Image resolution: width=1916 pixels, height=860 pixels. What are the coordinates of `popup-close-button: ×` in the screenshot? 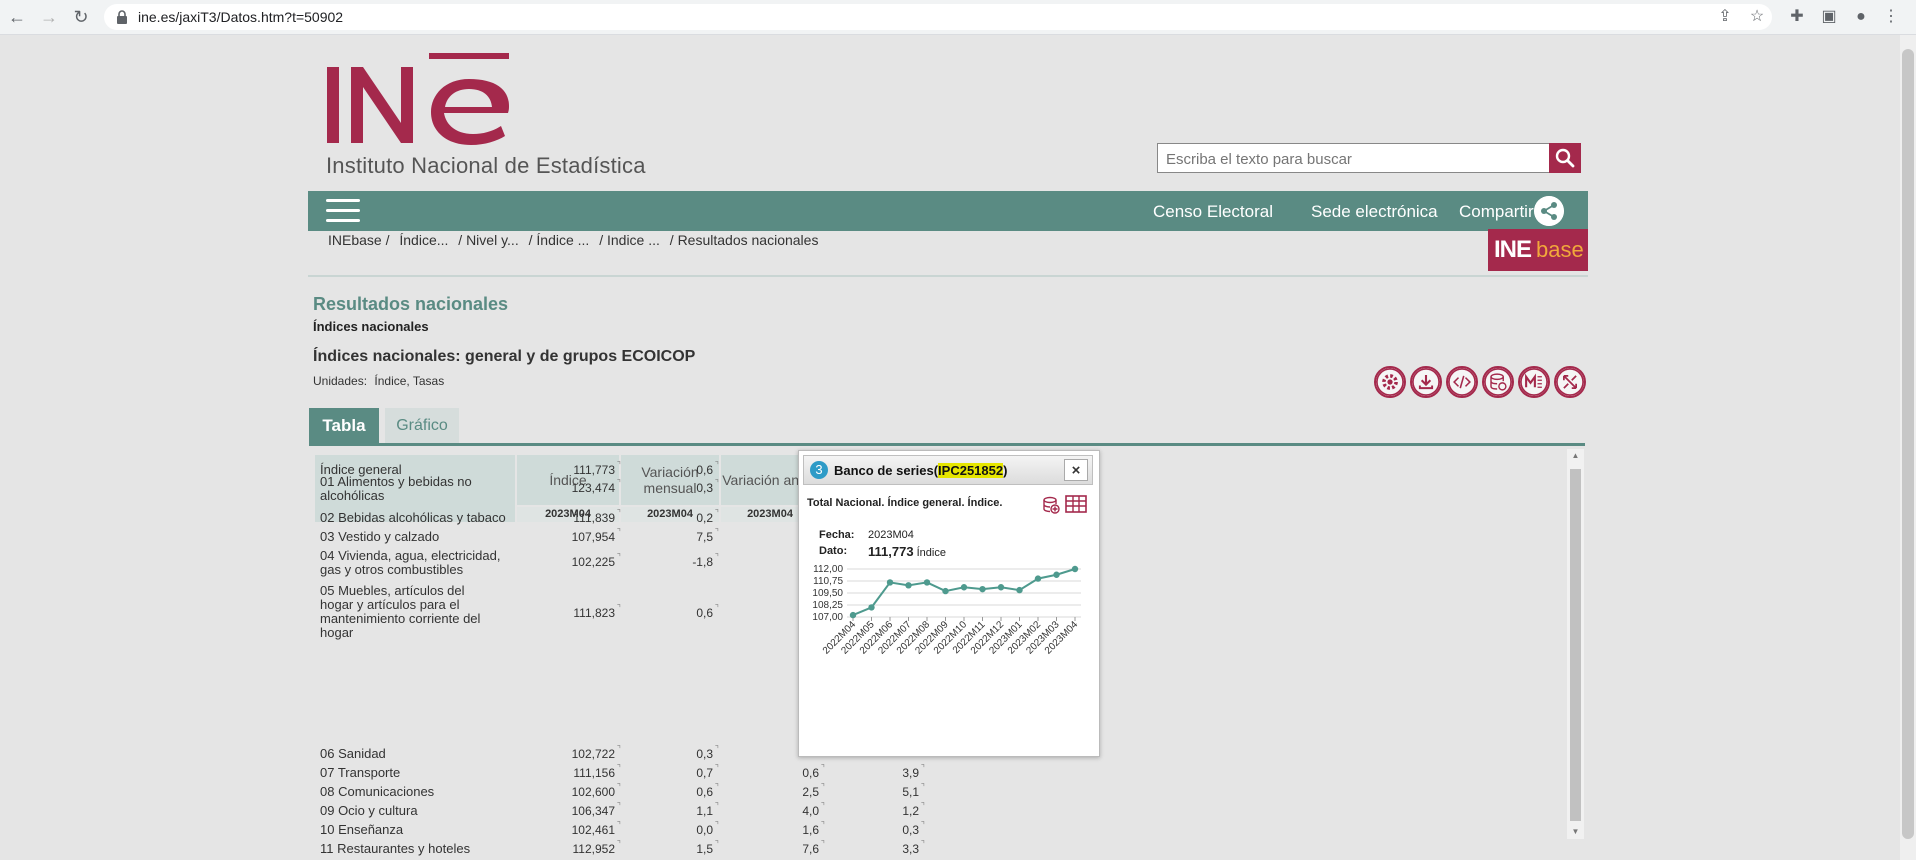 It's located at (1076, 470).